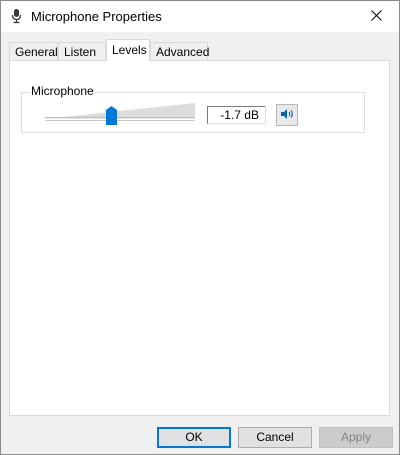  I want to click on close-button, so click(376, 16).